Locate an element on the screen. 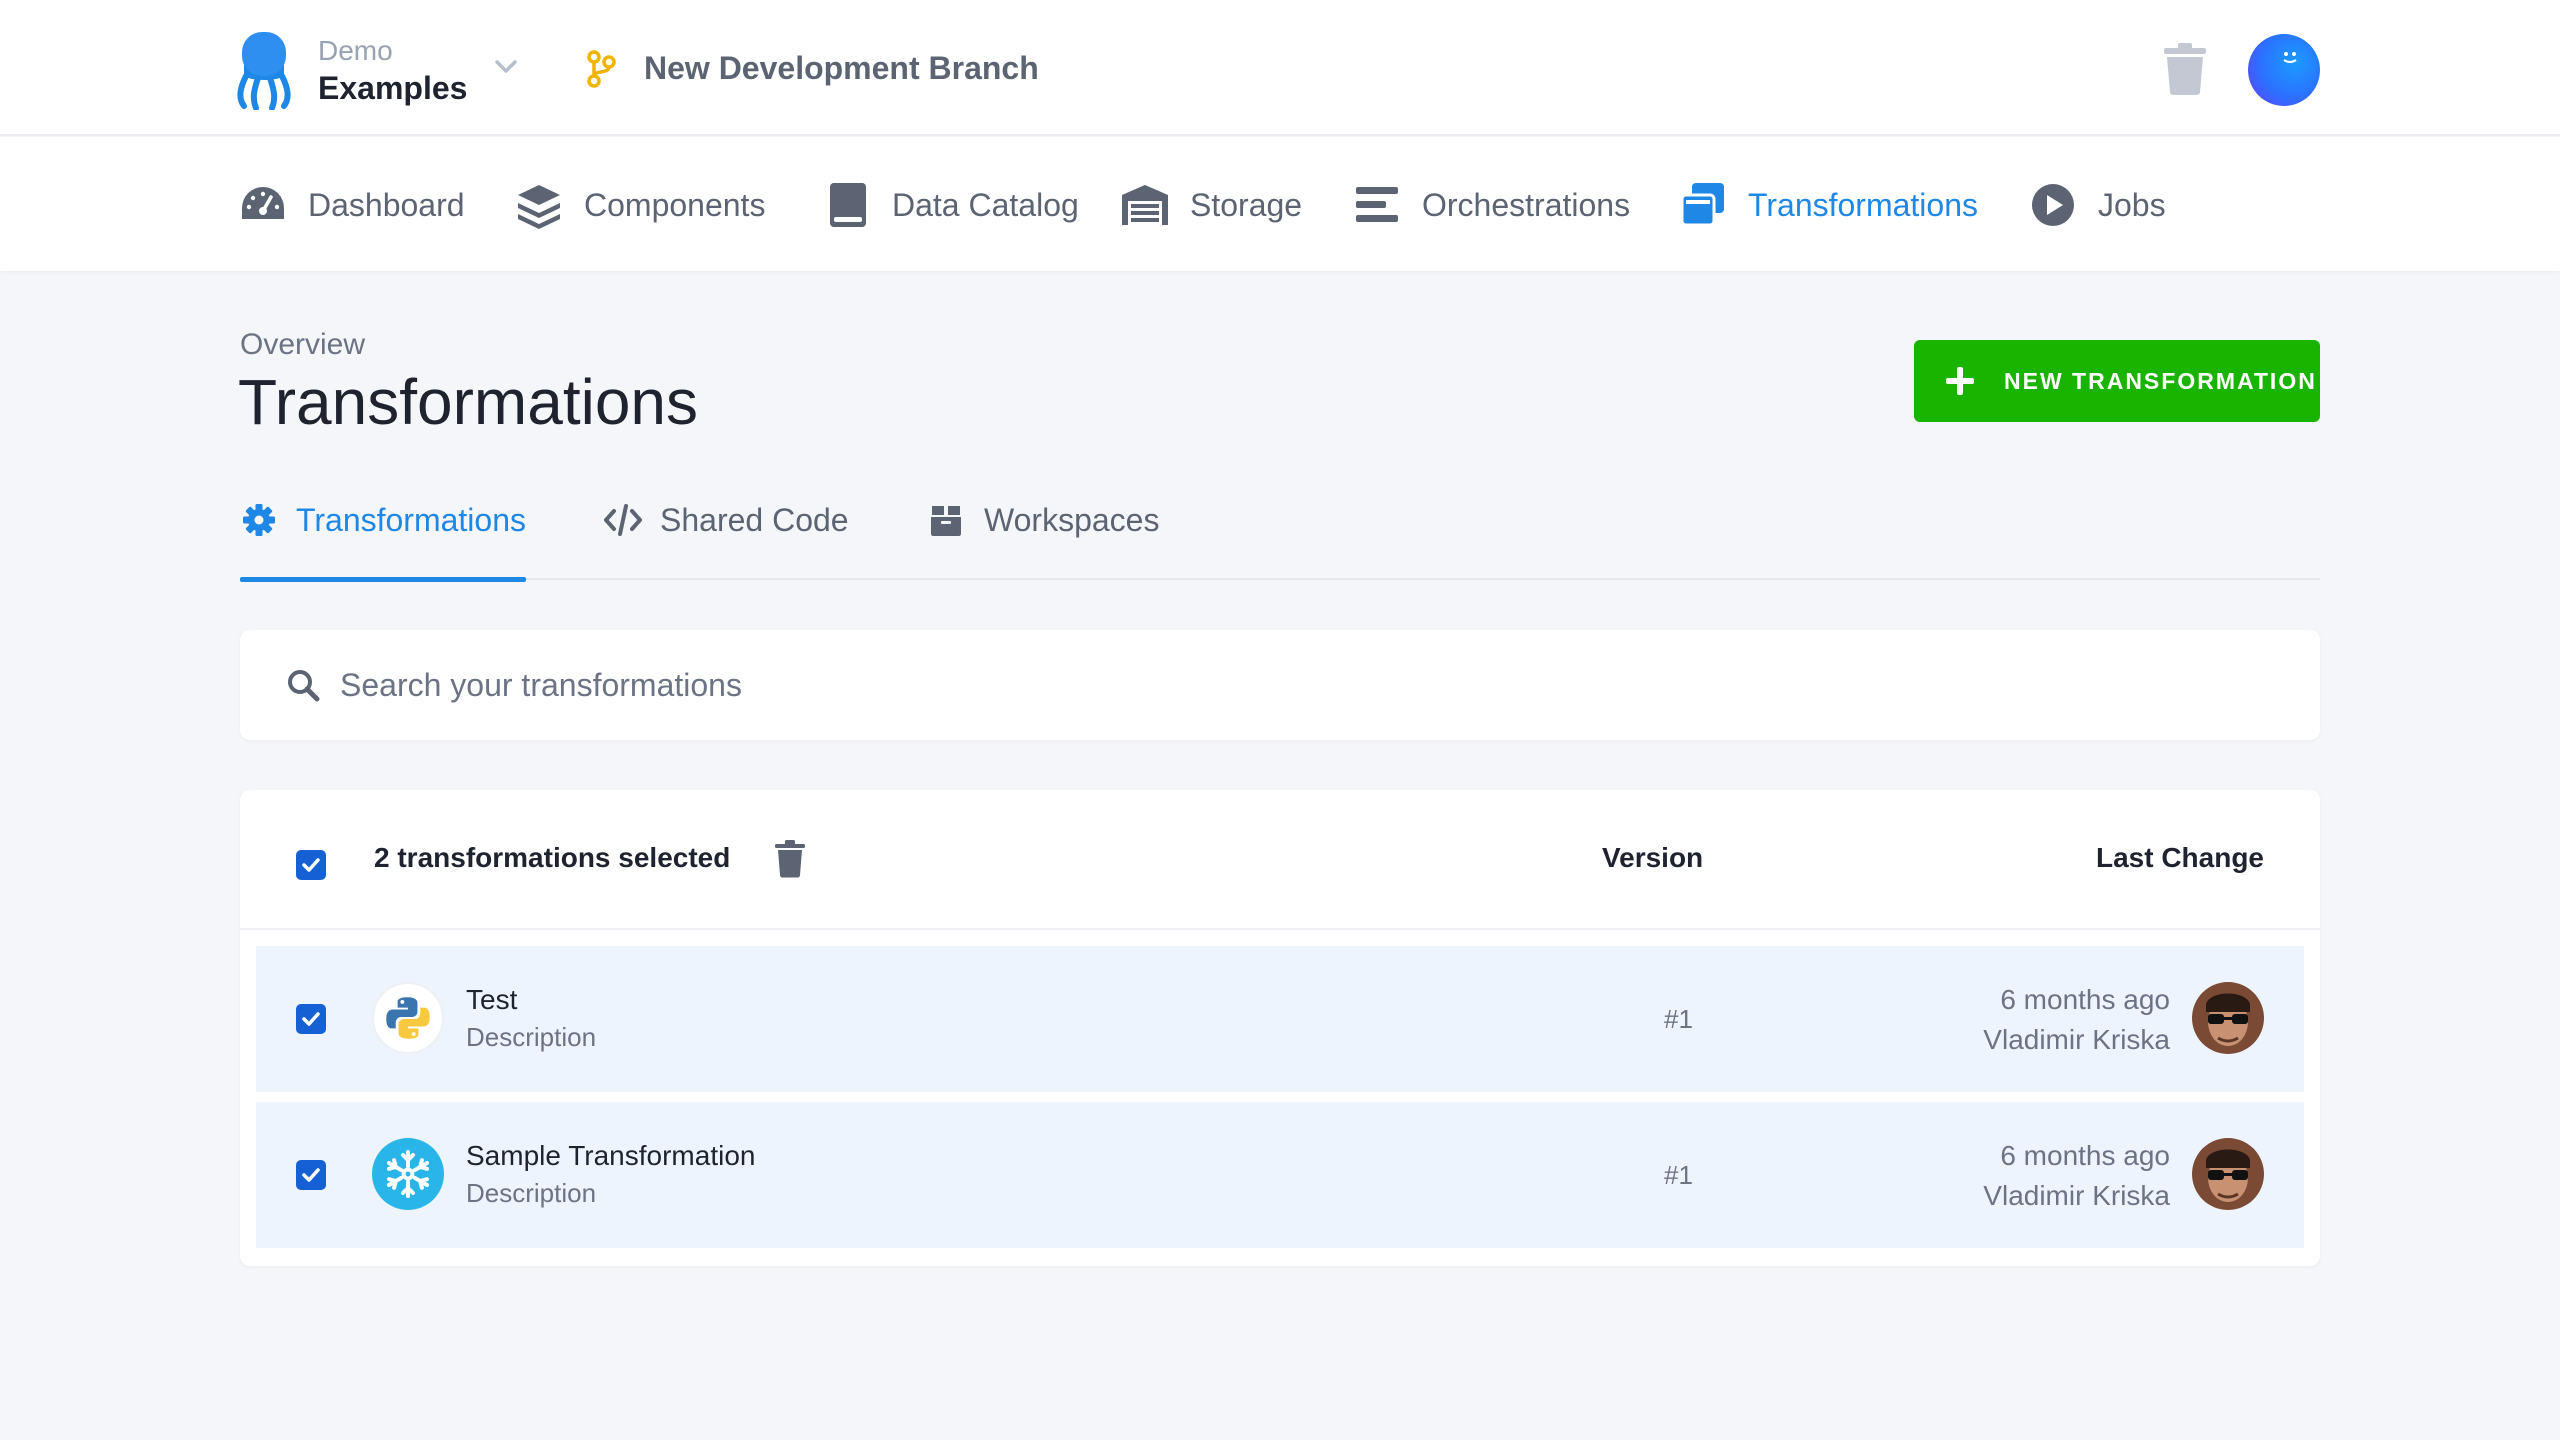  select-all-checkbox is located at coordinates (311, 865).